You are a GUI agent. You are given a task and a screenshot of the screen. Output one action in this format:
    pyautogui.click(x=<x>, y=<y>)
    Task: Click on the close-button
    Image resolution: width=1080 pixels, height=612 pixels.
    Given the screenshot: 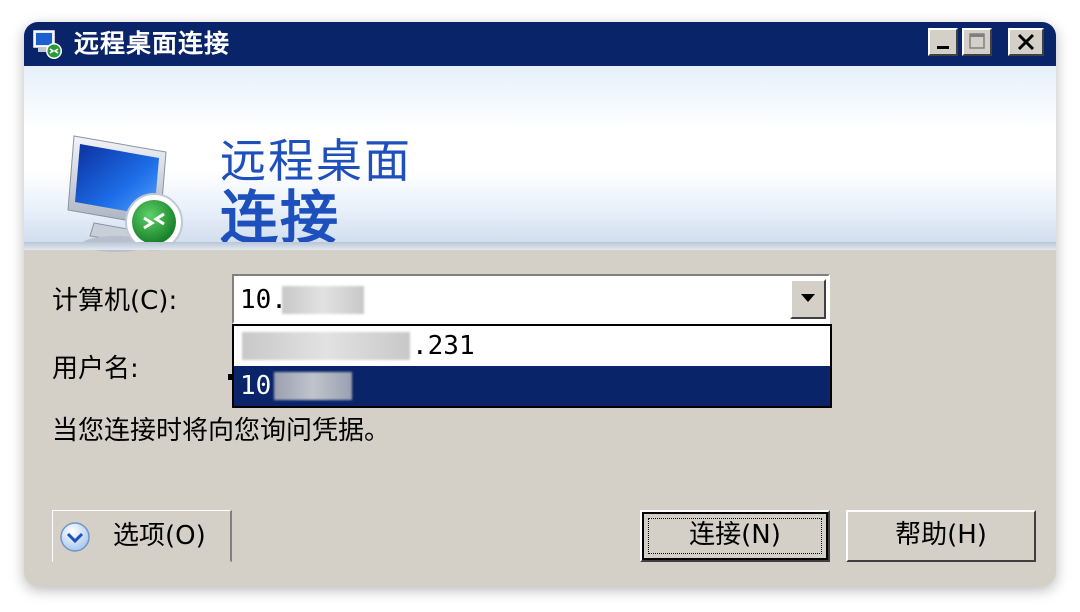 What is the action you would take?
    pyautogui.click(x=1026, y=42)
    